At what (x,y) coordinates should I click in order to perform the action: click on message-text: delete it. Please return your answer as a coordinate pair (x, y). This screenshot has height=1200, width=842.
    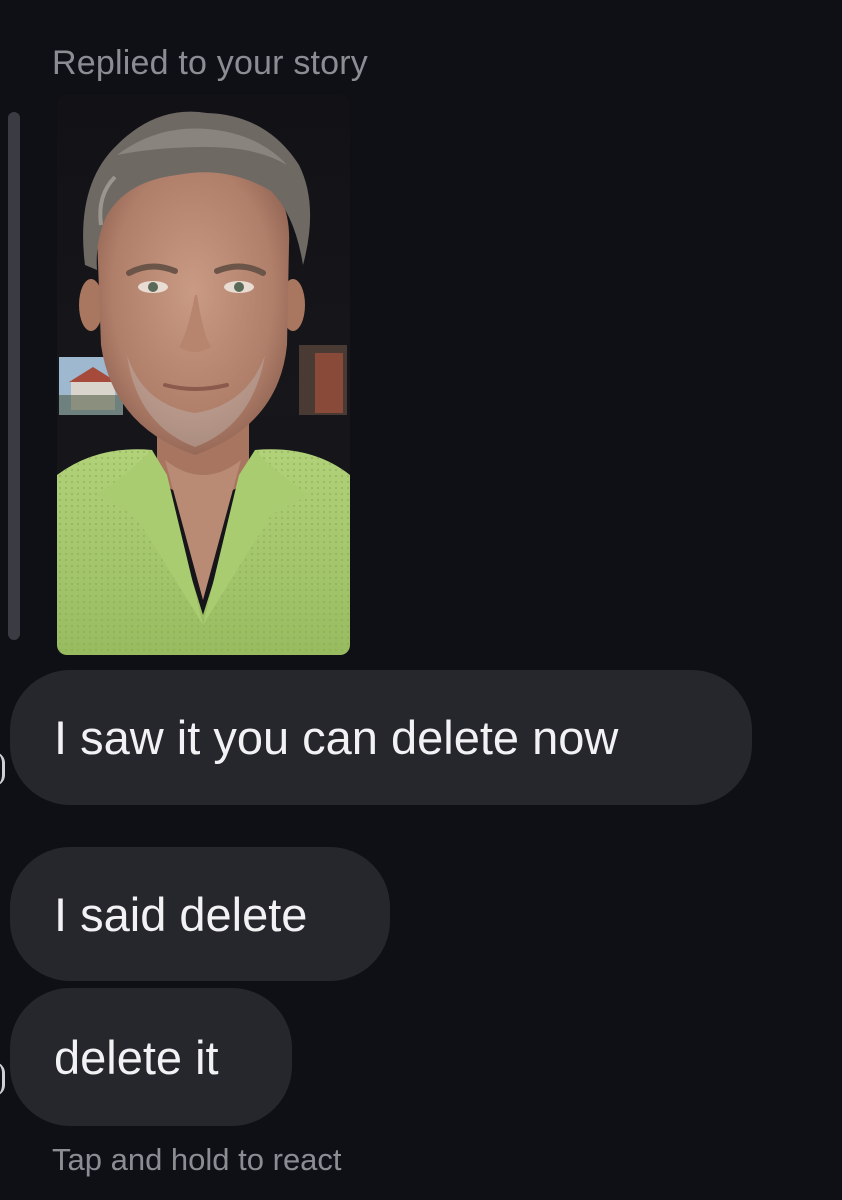
    Looking at the image, I should click on (136, 1057).